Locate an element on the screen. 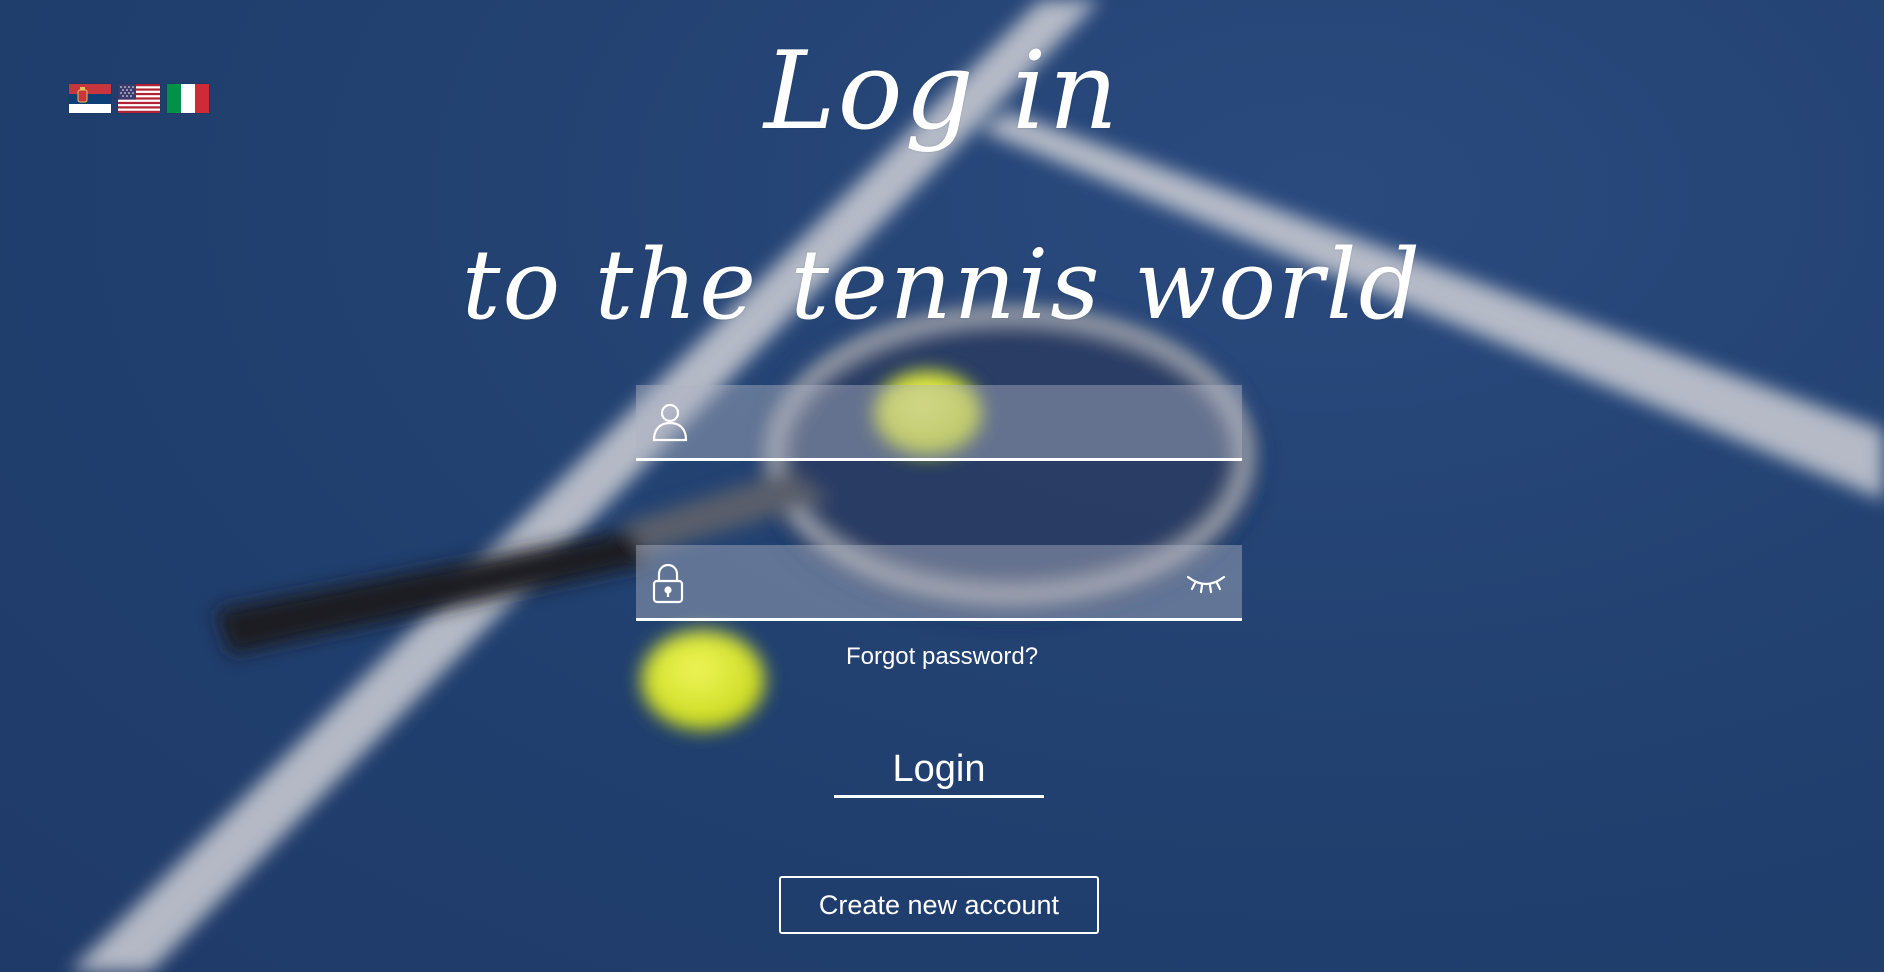  username-input is located at coordinates (934, 422).